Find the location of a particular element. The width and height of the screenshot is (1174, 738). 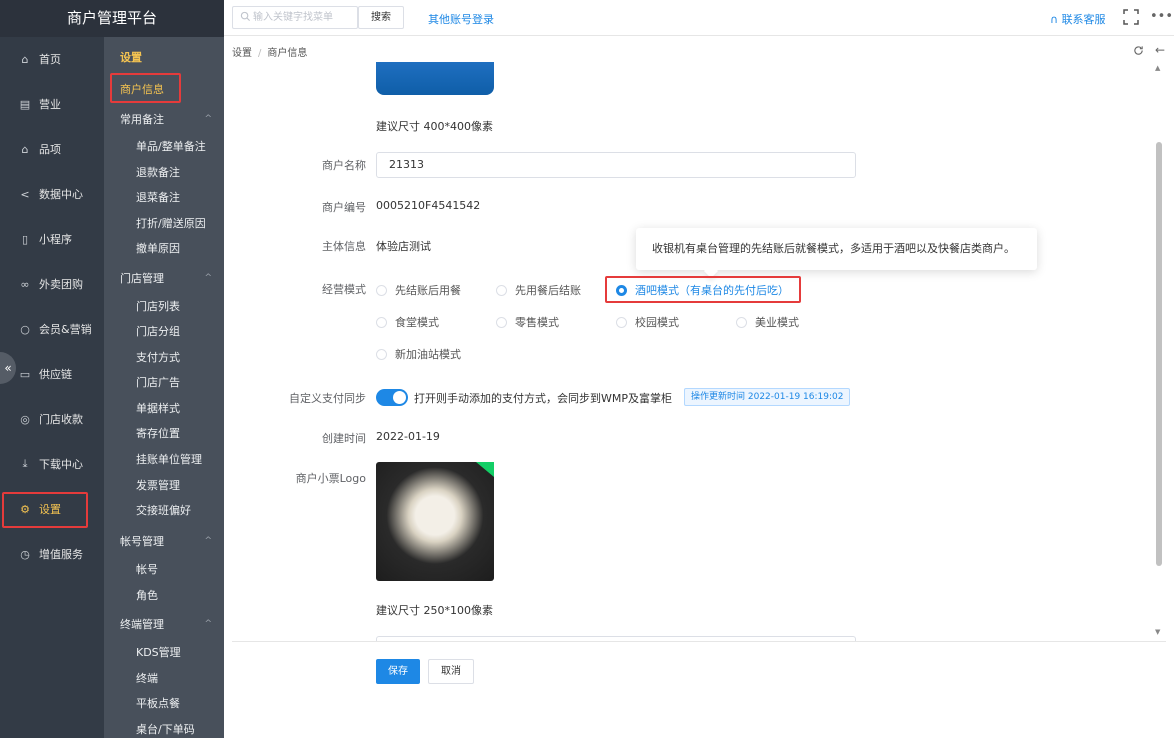

submenu-item: 交接班偏好 is located at coordinates (164, 510).